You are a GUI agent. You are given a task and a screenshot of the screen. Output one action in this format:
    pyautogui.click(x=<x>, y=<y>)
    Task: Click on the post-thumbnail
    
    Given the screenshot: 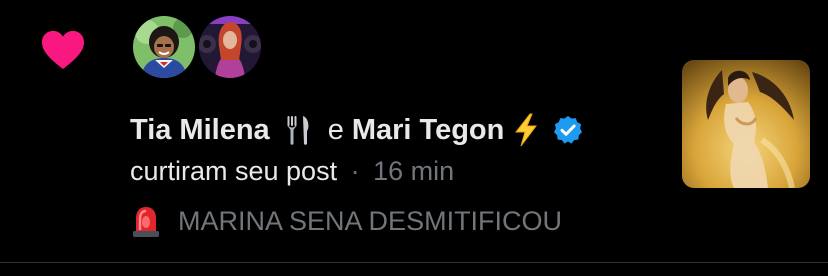 What is the action you would take?
    pyautogui.click(x=746, y=124)
    